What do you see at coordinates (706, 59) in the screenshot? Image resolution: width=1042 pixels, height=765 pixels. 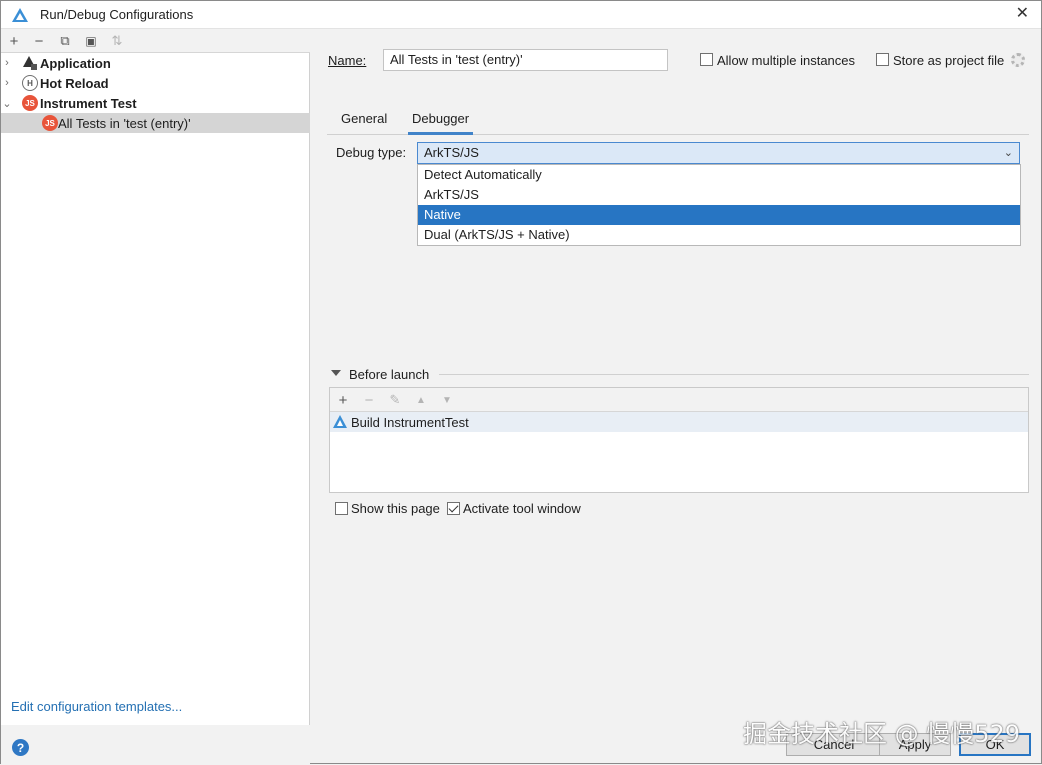 I see `allow-multiple-instances-checkbox` at bounding box center [706, 59].